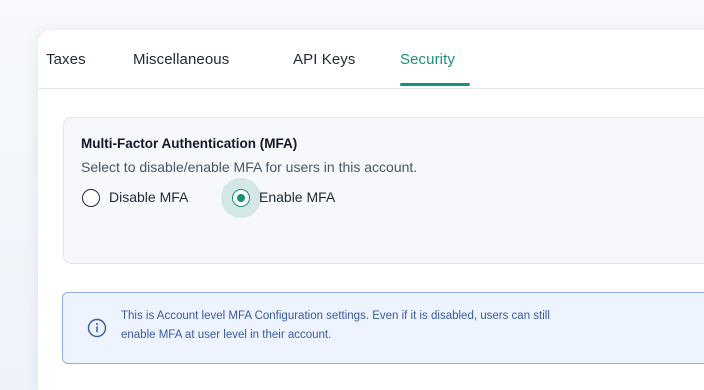  What do you see at coordinates (435, 84) in the screenshot?
I see `active-tab-indicator` at bounding box center [435, 84].